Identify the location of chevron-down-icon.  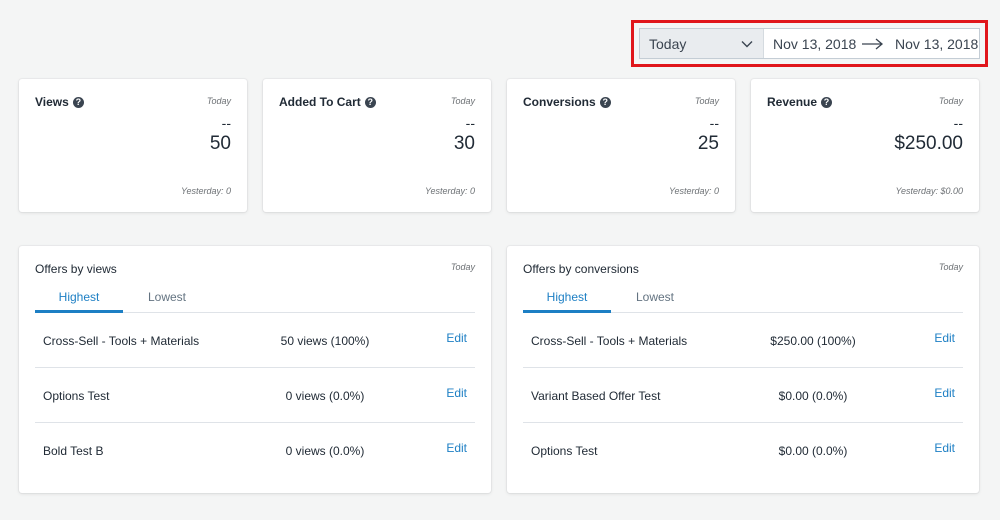
(747, 43).